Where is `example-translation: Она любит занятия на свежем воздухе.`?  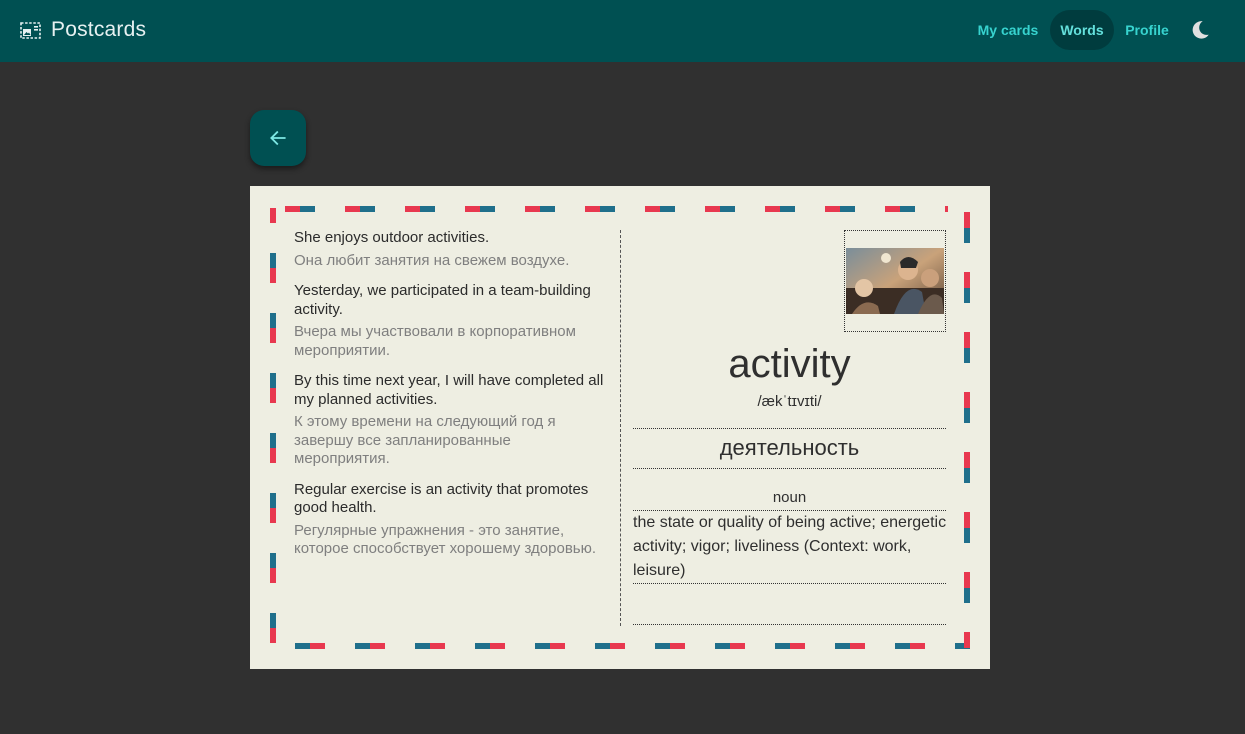
example-translation: Она любит занятия на свежем воздухе. is located at coordinates (432, 260).